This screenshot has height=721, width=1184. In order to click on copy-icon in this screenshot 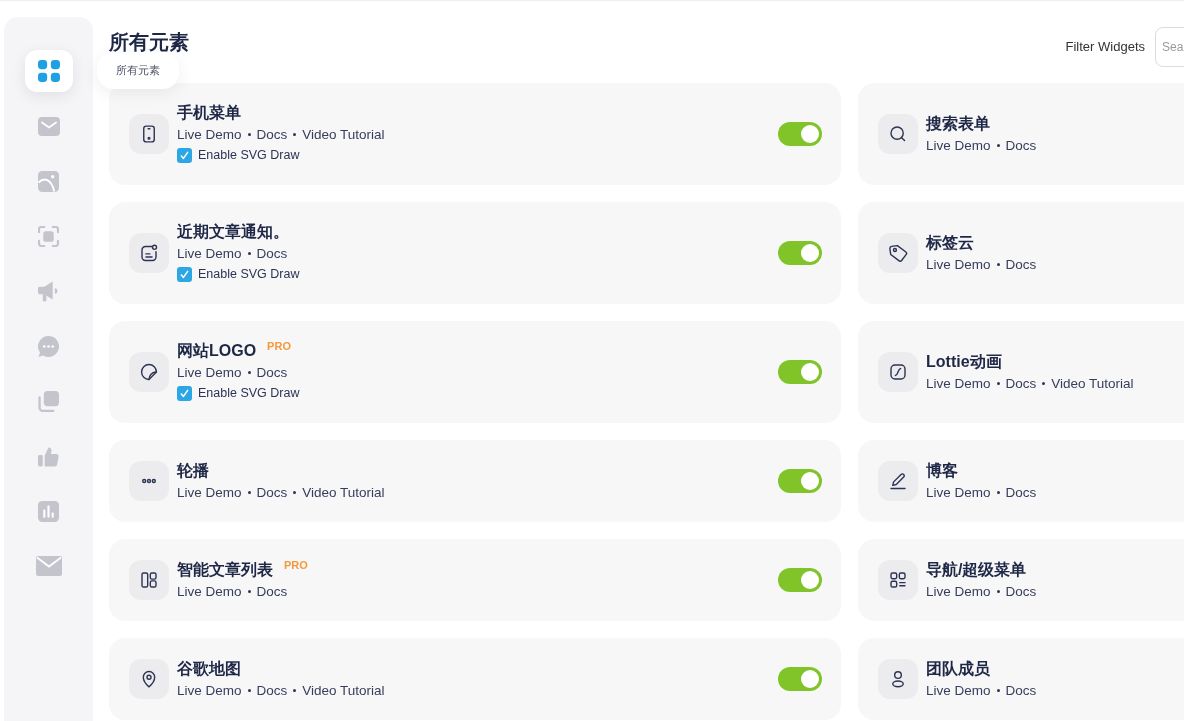, I will do `click(48, 401)`.